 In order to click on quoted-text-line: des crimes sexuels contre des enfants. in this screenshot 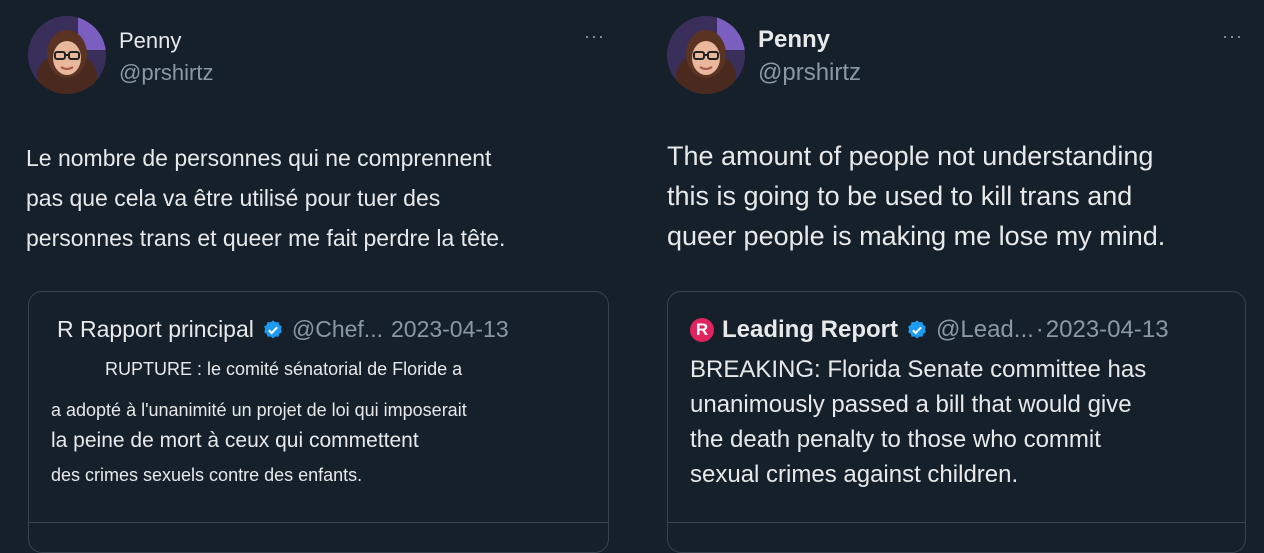, I will do `click(207, 475)`.